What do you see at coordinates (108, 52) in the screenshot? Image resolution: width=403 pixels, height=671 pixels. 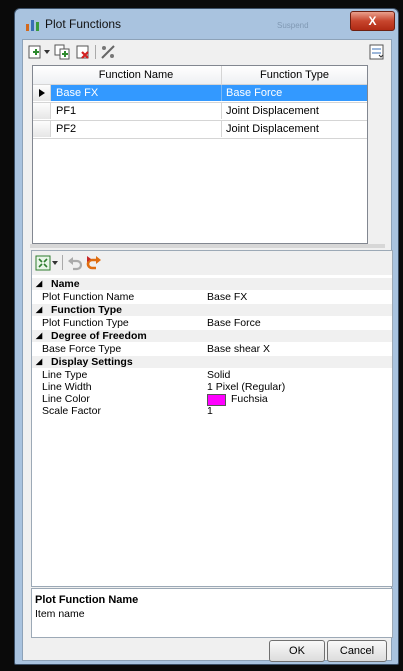 I see `edit-icon` at bounding box center [108, 52].